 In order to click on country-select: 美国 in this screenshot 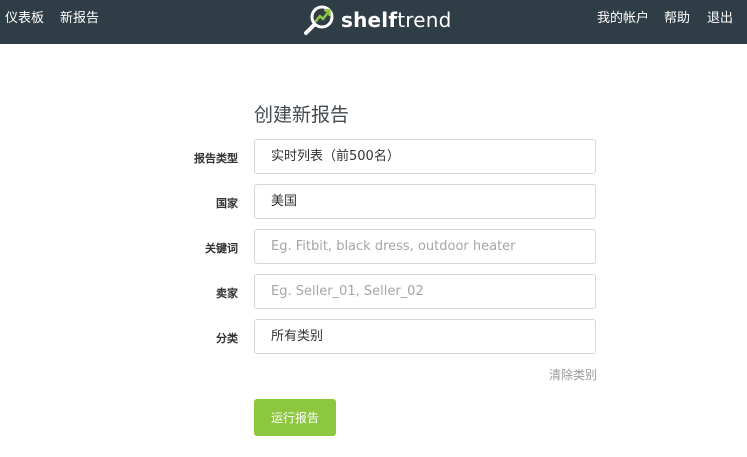, I will do `click(425, 201)`.